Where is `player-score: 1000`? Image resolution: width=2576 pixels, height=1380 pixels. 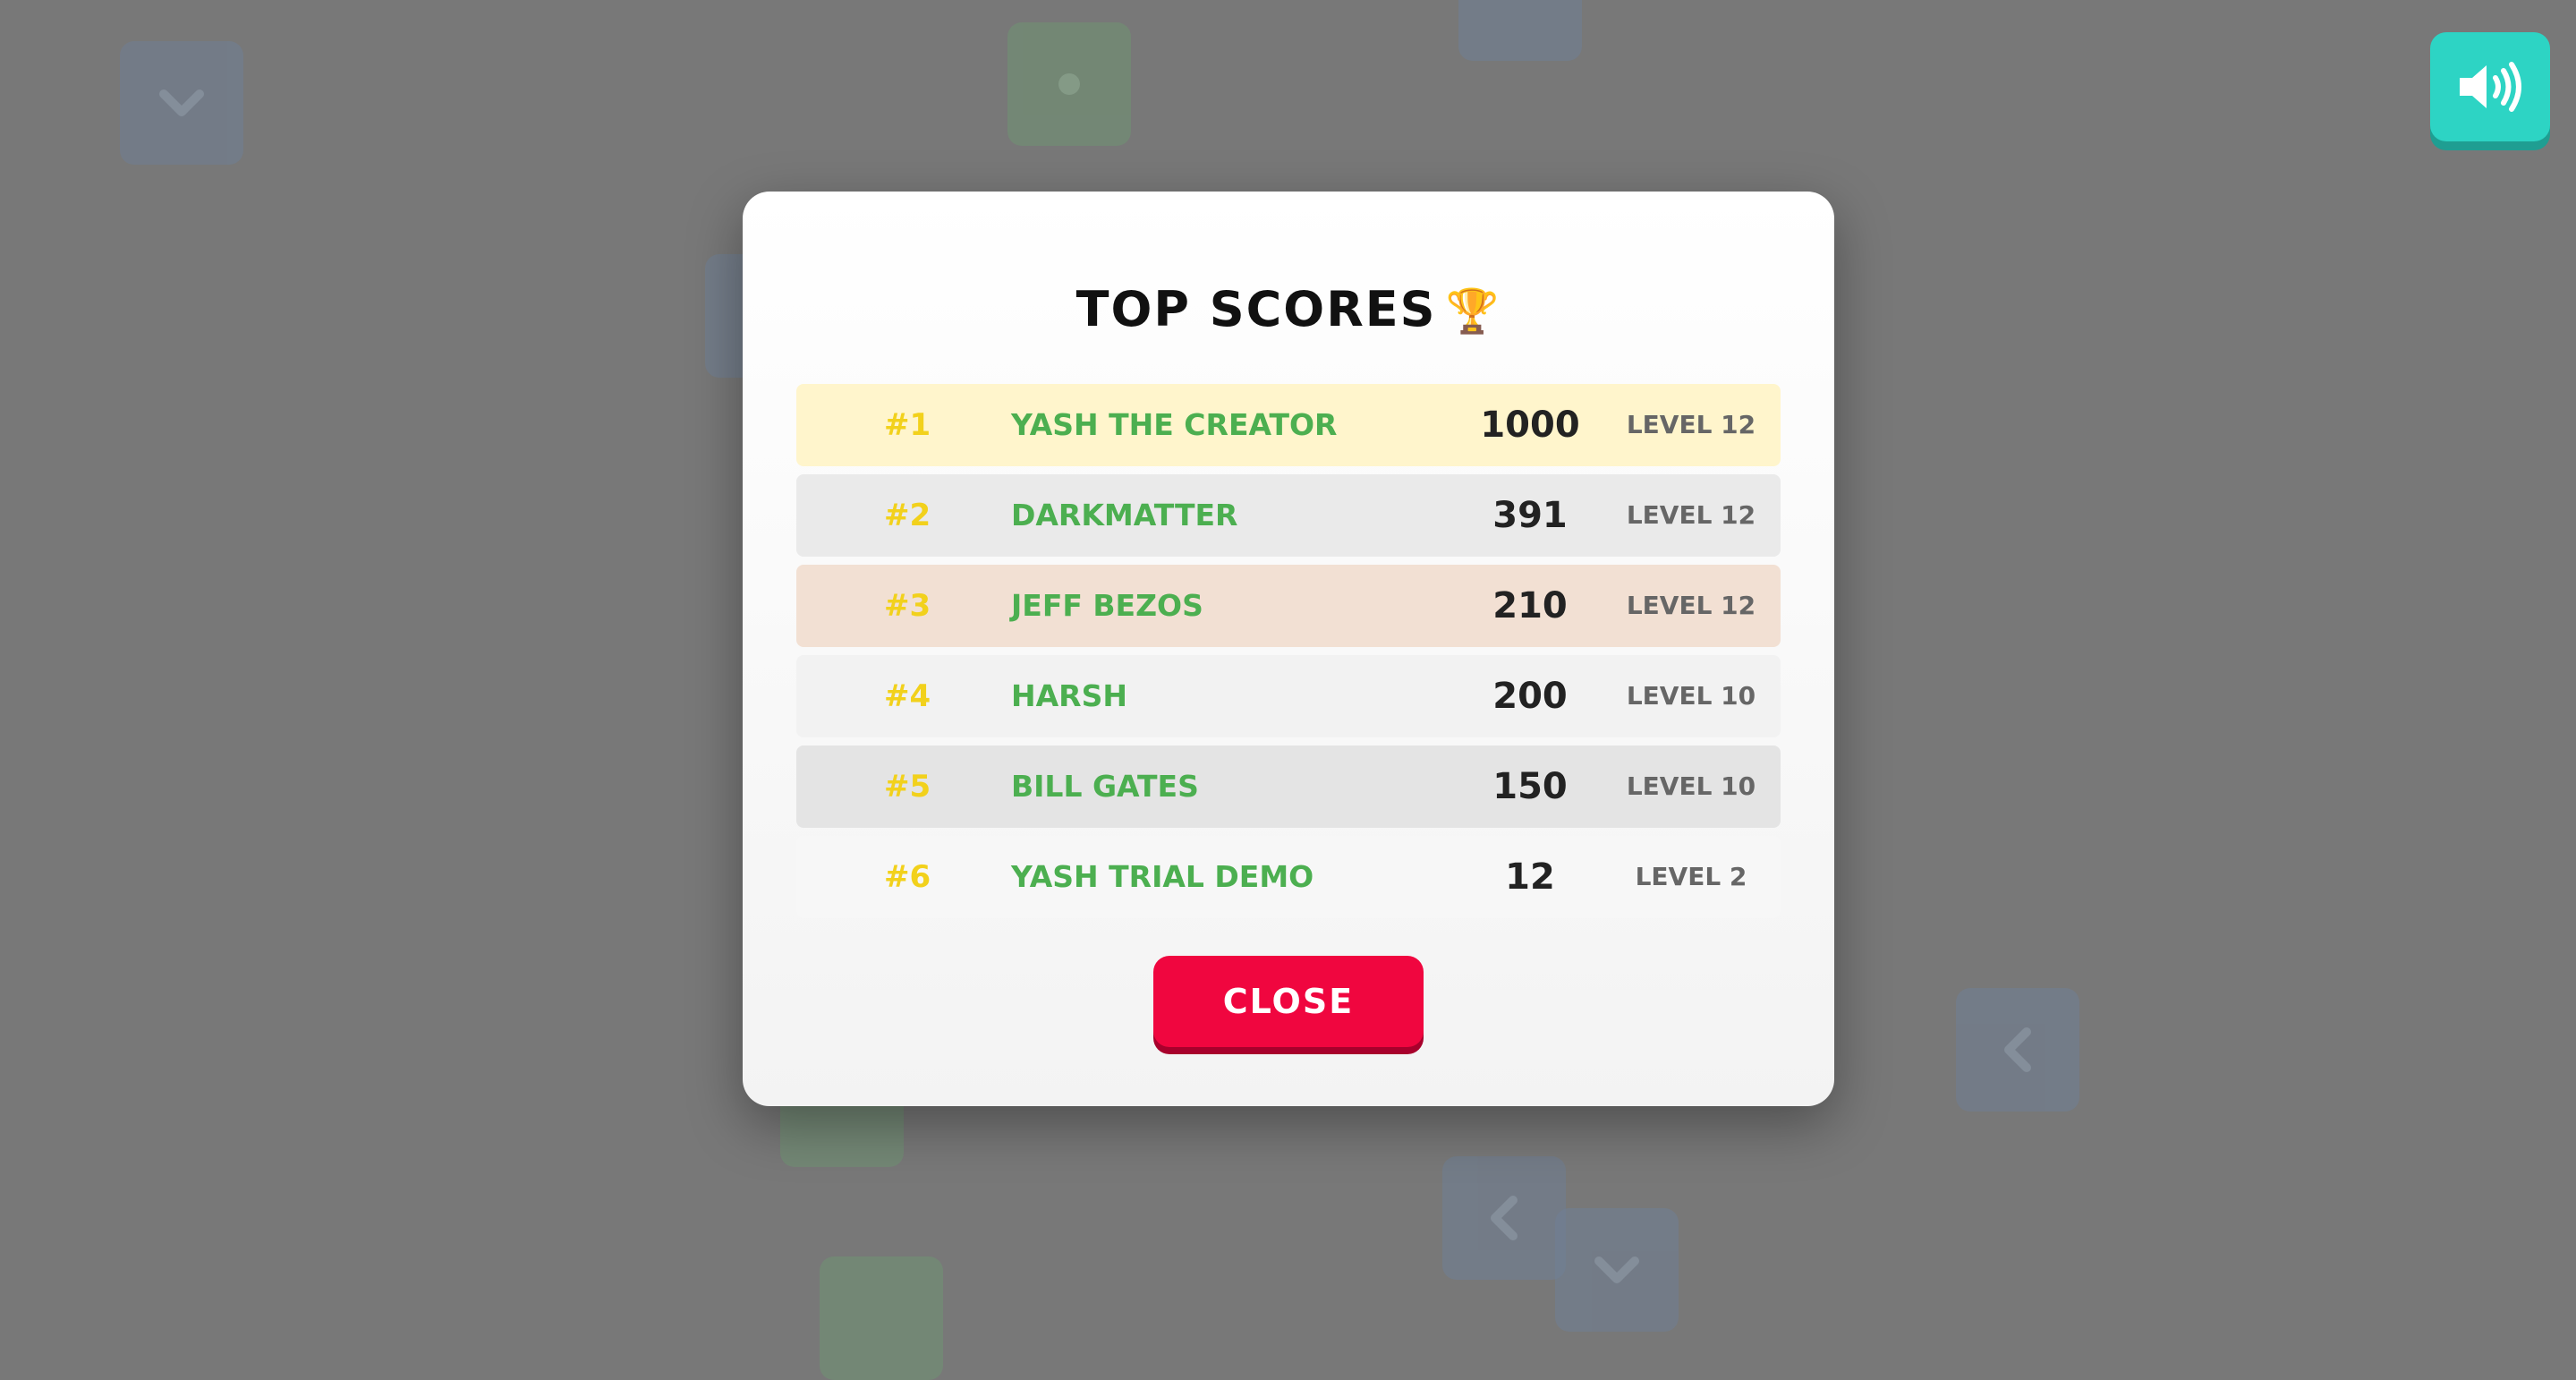 player-score: 1000 is located at coordinates (1530, 425).